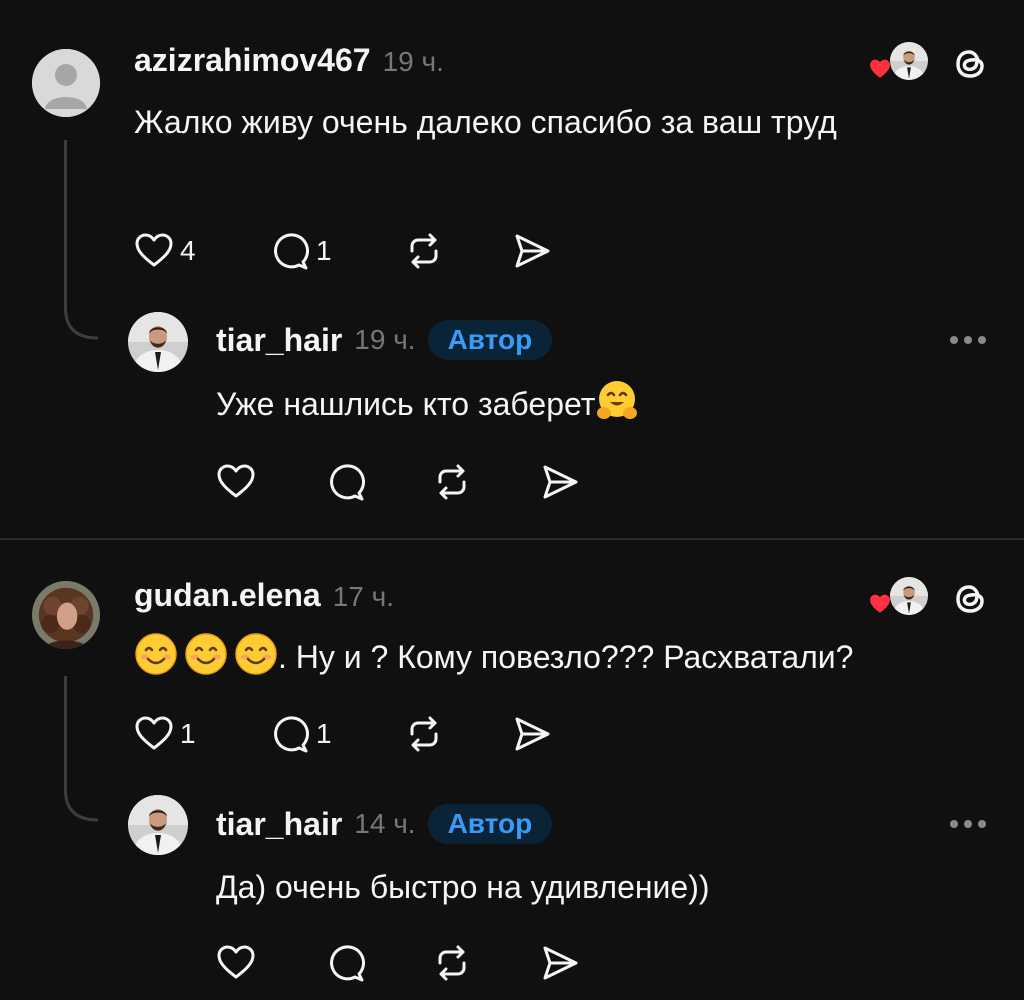  What do you see at coordinates (566, 657) in the screenshot?
I see `comment-text: . Ну и ? Кому повезло??? Расхватали?` at bounding box center [566, 657].